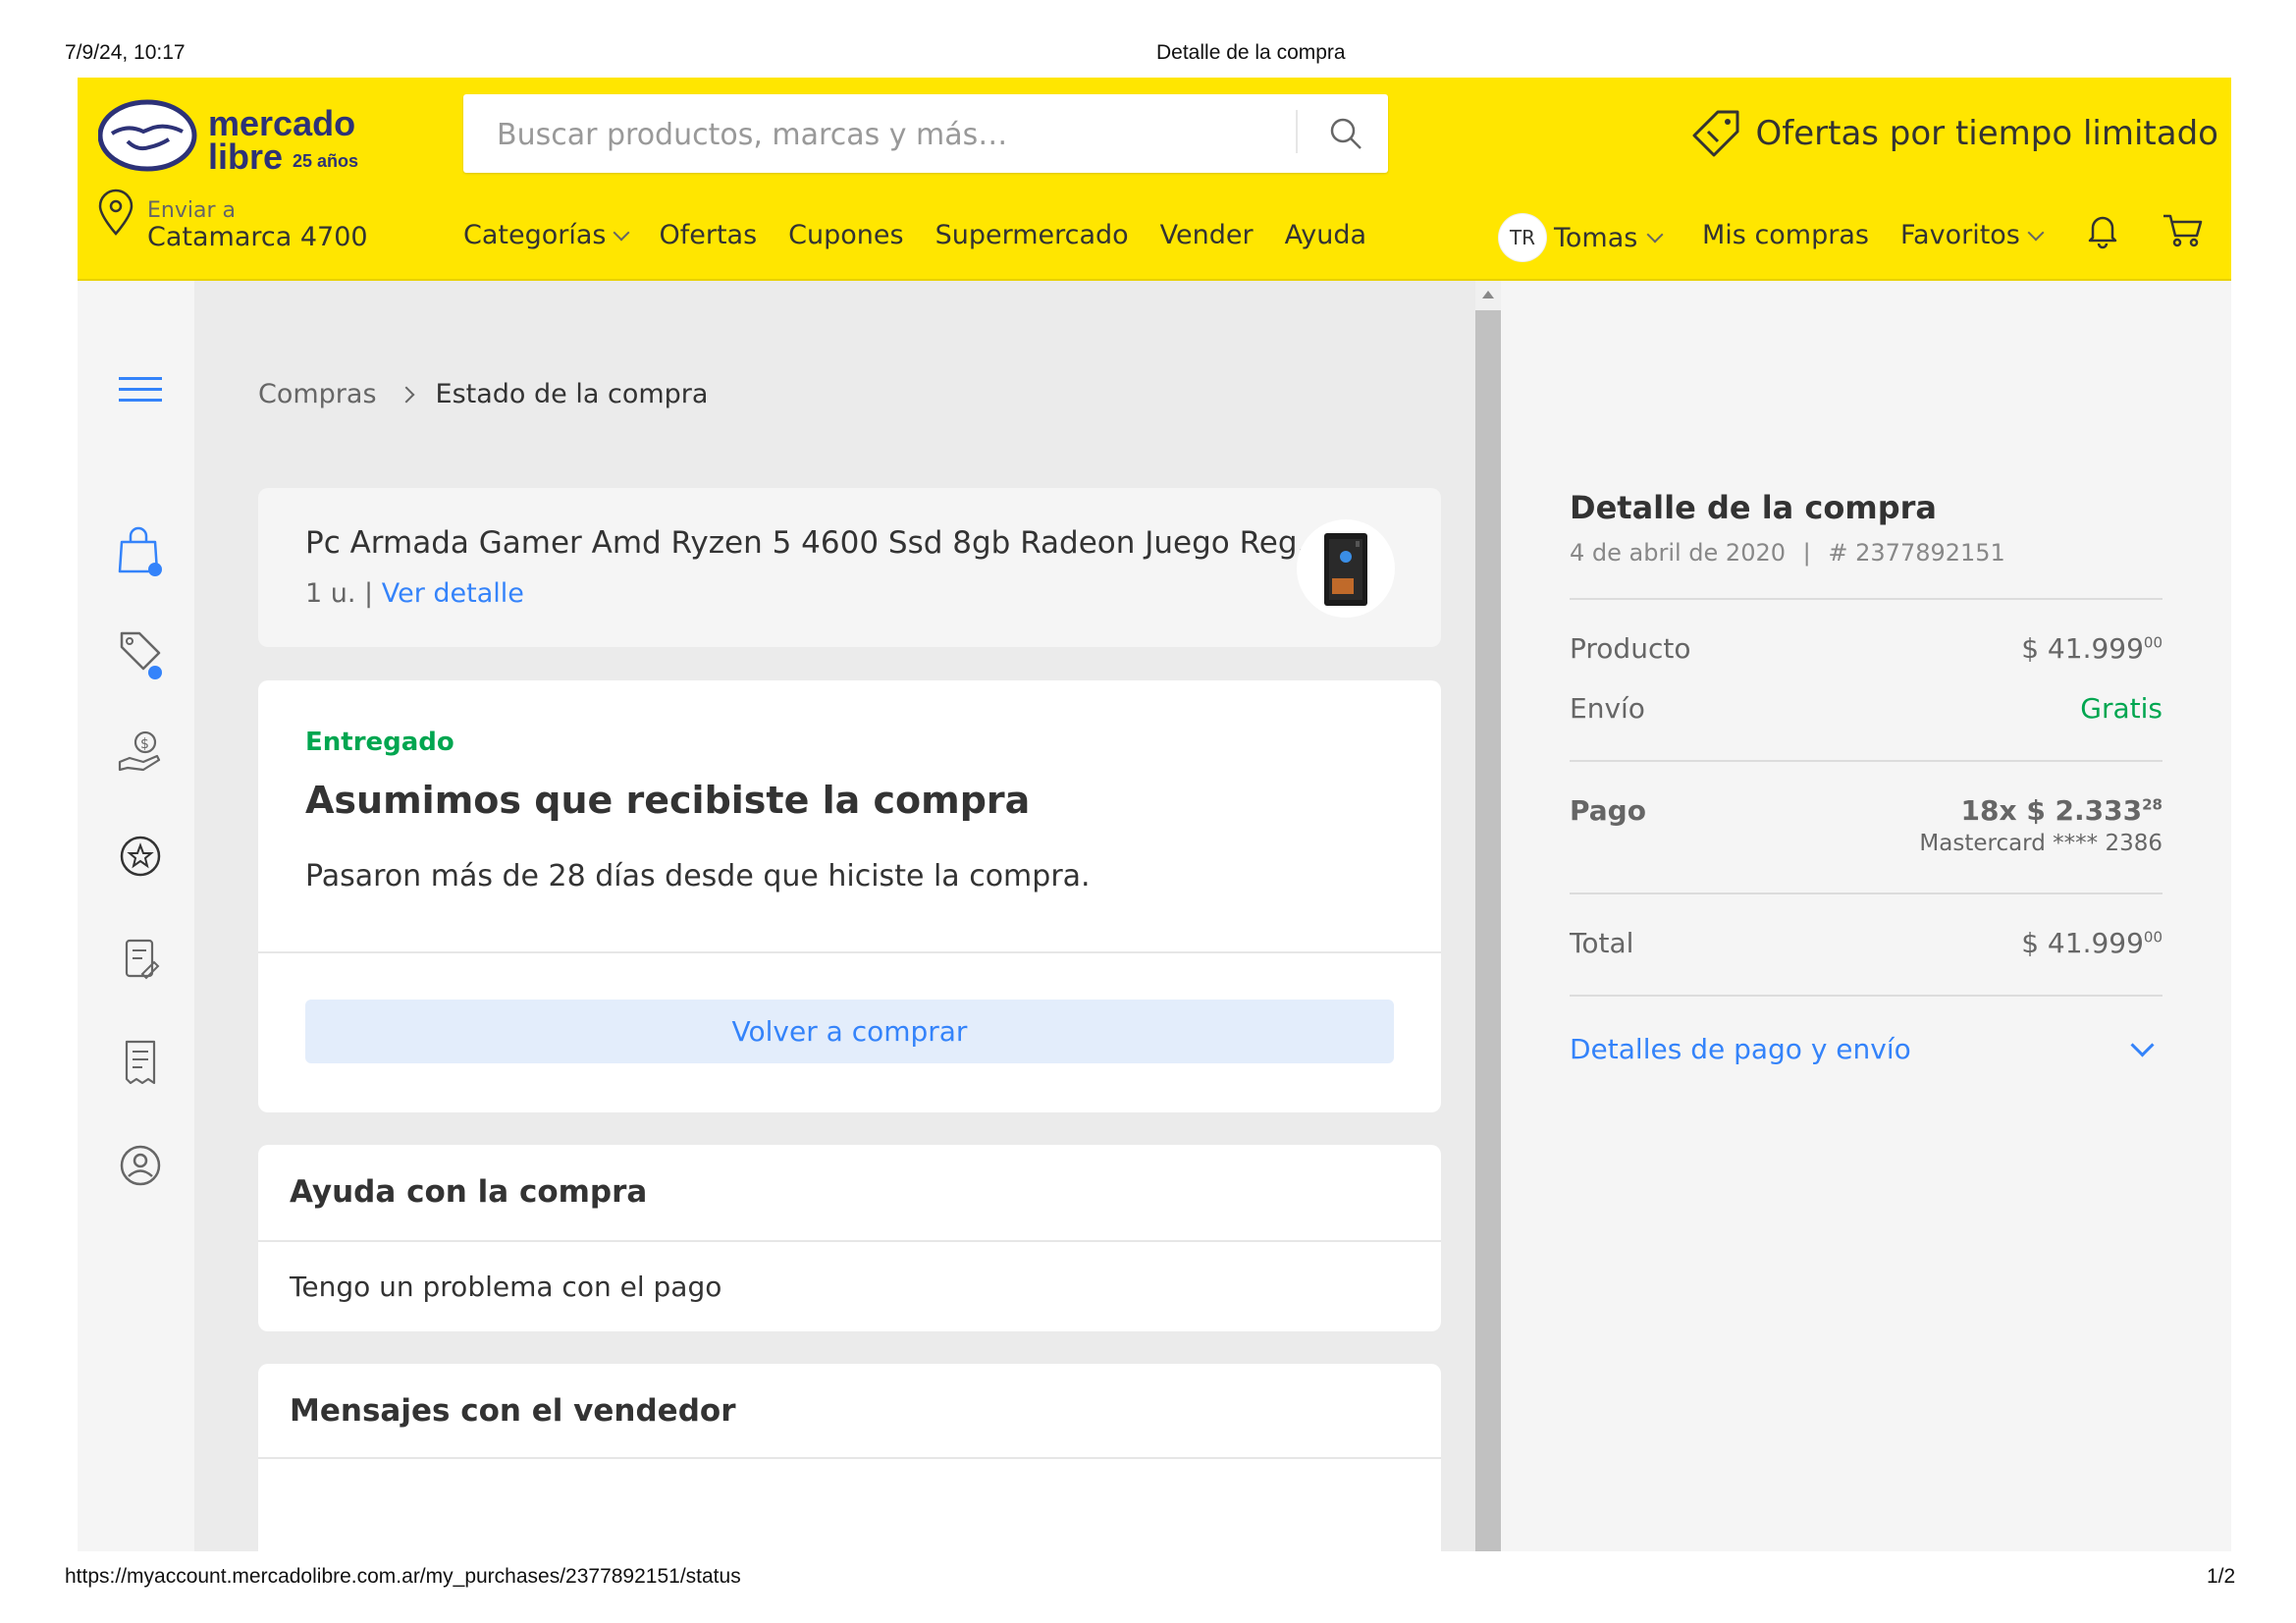 This screenshot has width=2296, height=1623. I want to click on search-button, so click(1345, 133).